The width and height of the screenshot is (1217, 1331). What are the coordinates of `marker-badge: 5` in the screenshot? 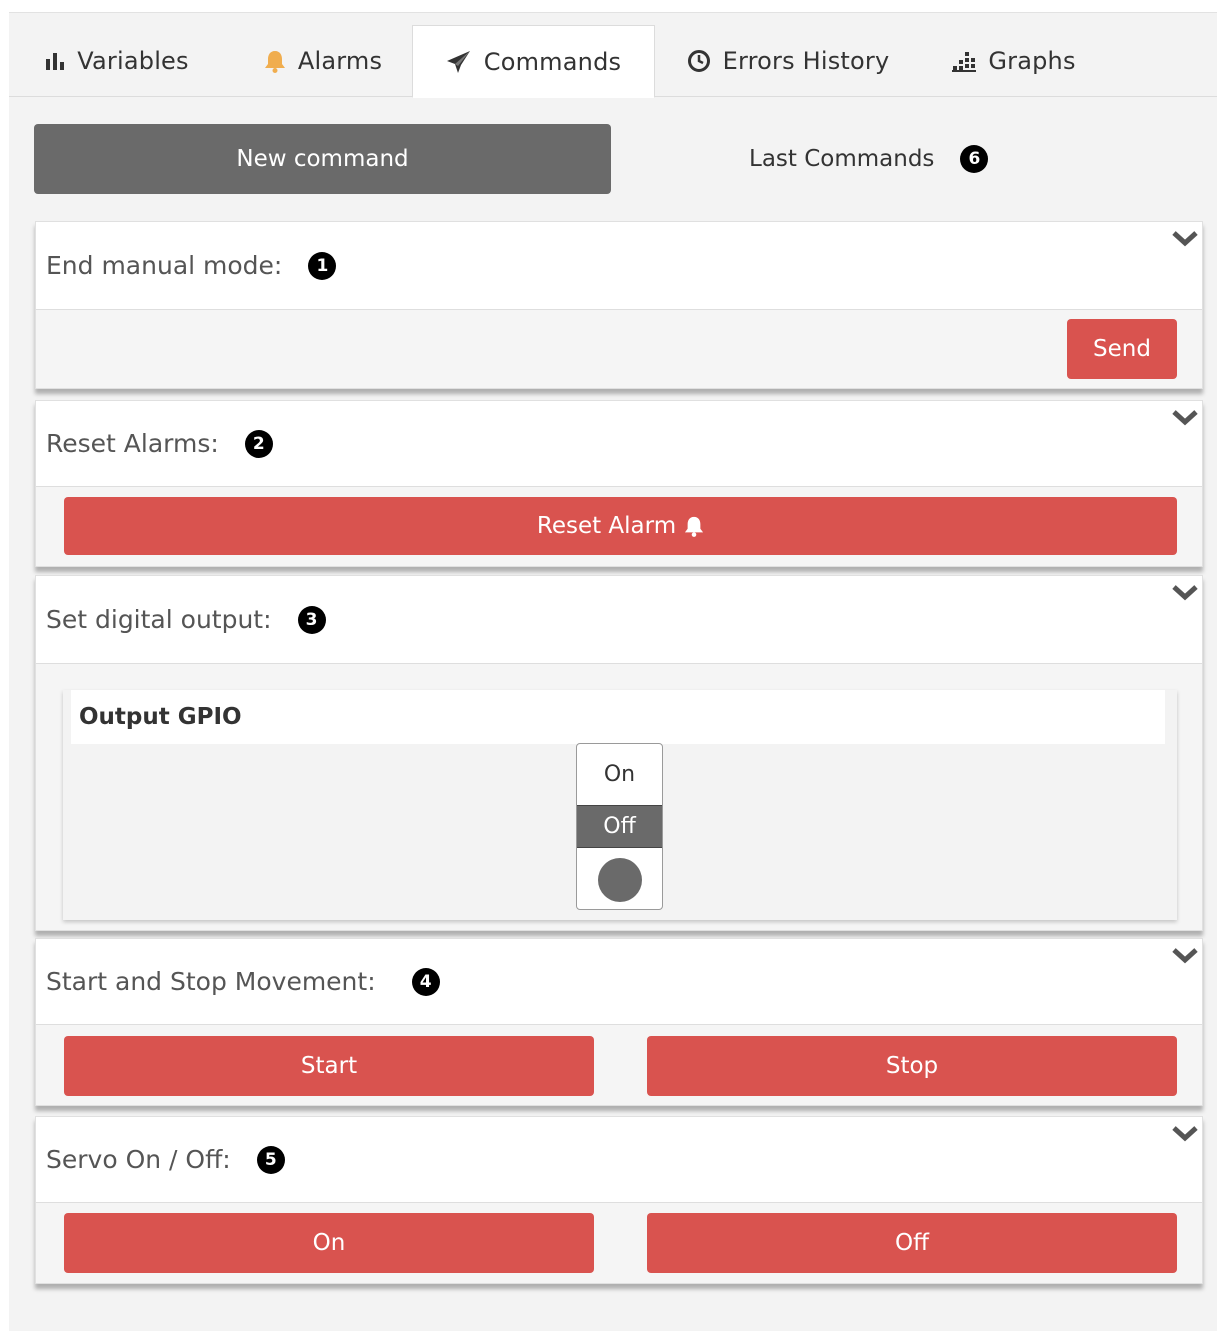 It's located at (270, 1159).